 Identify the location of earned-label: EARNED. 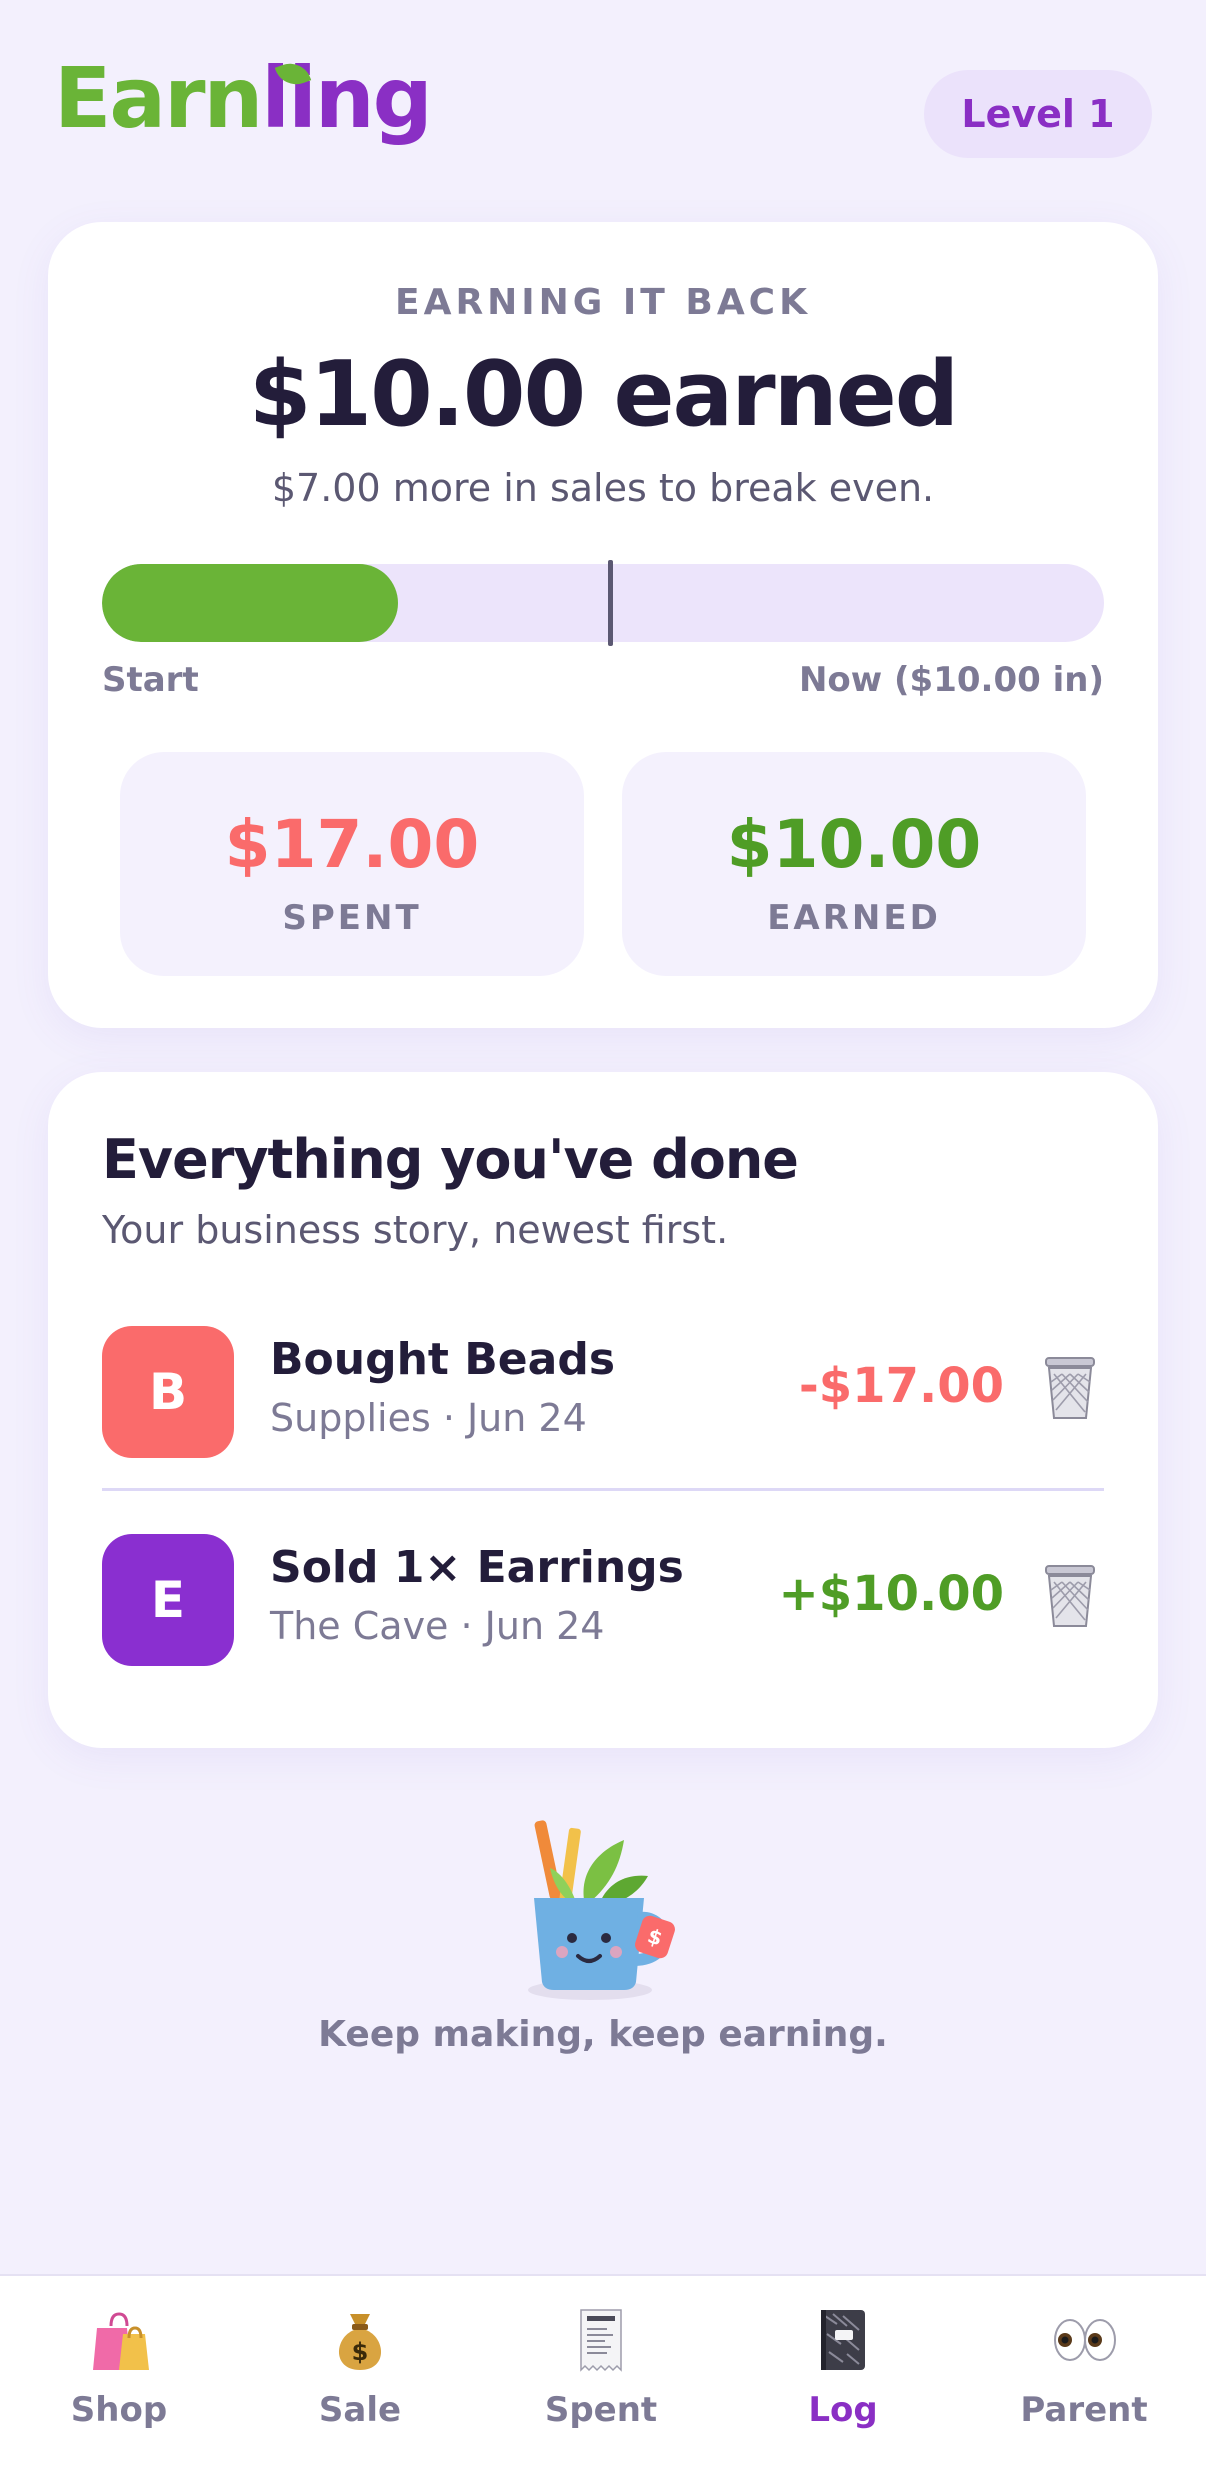
(854, 918).